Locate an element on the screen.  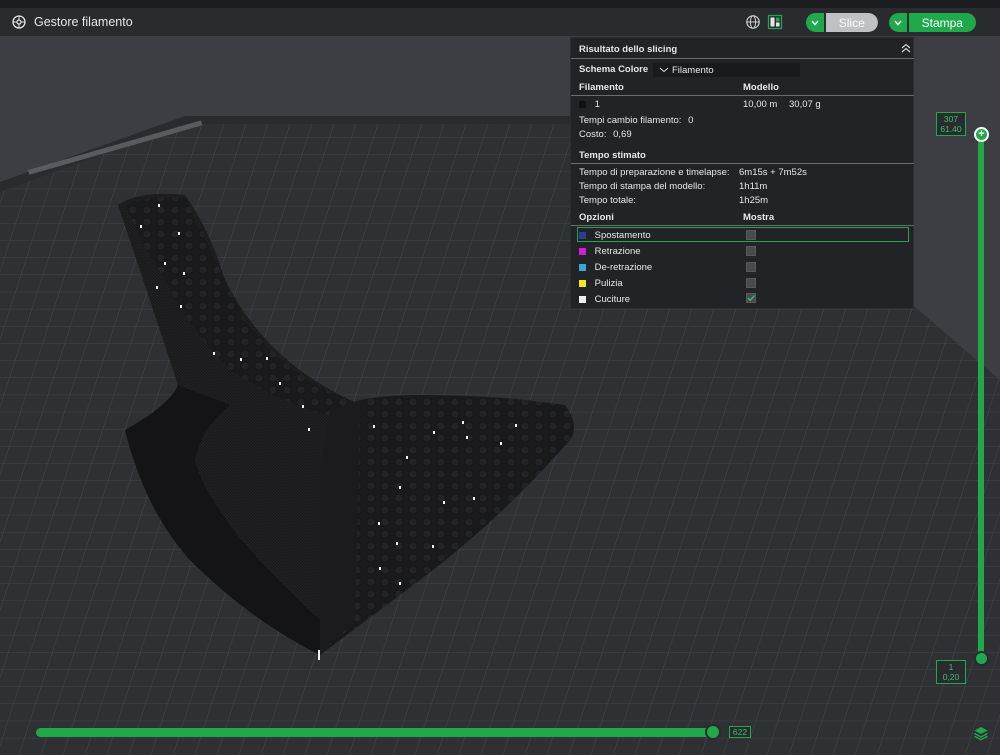
checkmark-icon is located at coordinates (751, 298).